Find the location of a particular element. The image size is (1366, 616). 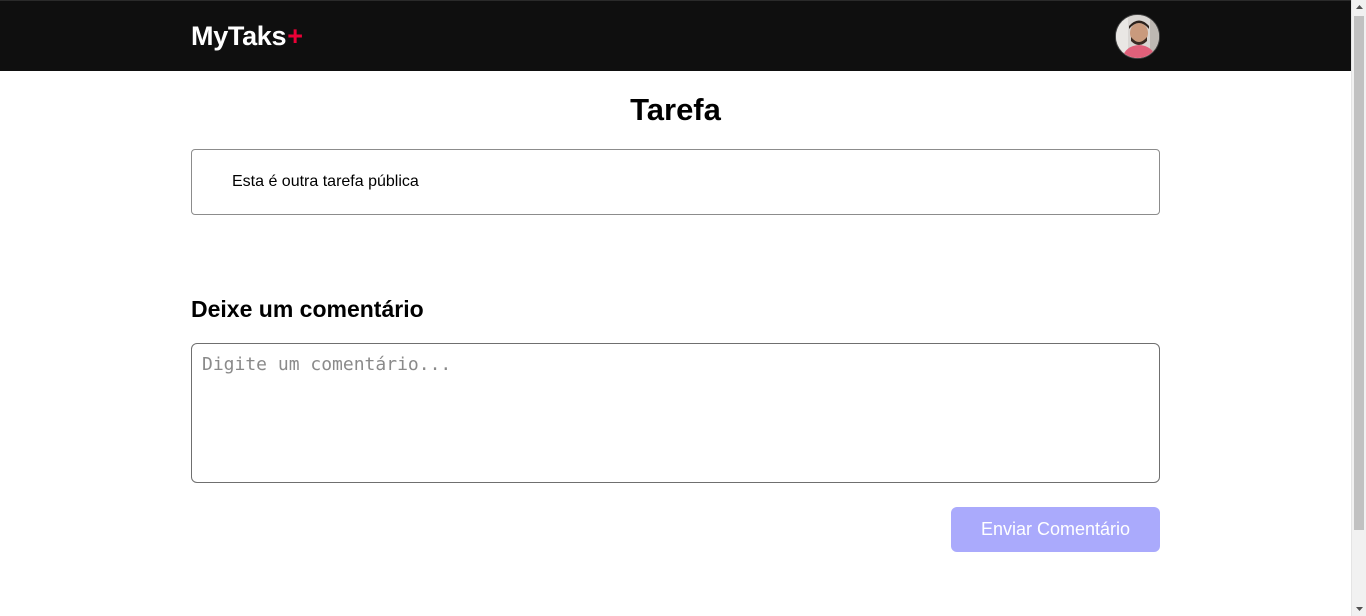

scroll-up-arrow-icon is located at coordinates (1359, 7).